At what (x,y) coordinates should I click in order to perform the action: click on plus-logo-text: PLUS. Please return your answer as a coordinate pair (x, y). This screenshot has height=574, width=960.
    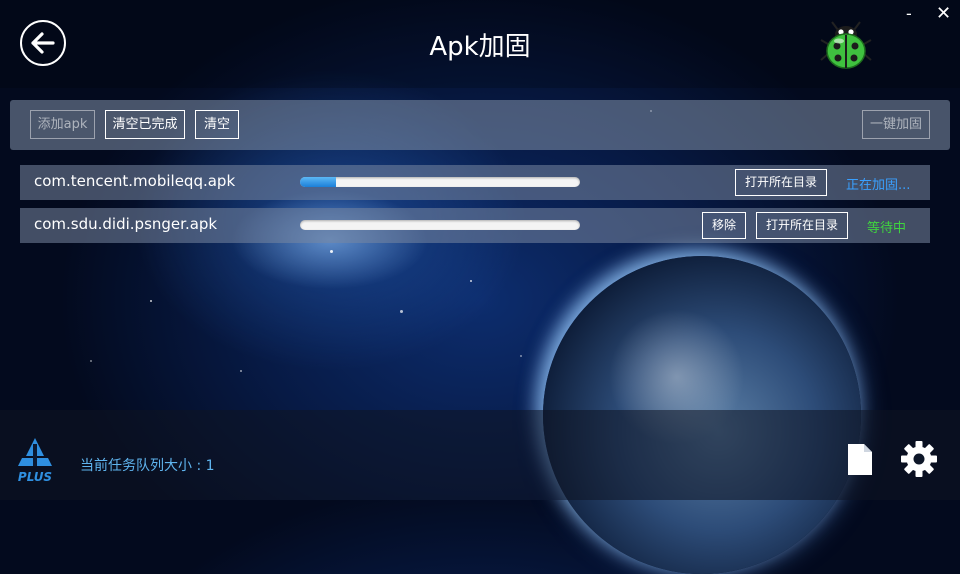
    Looking at the image, I should click on (35, 477).